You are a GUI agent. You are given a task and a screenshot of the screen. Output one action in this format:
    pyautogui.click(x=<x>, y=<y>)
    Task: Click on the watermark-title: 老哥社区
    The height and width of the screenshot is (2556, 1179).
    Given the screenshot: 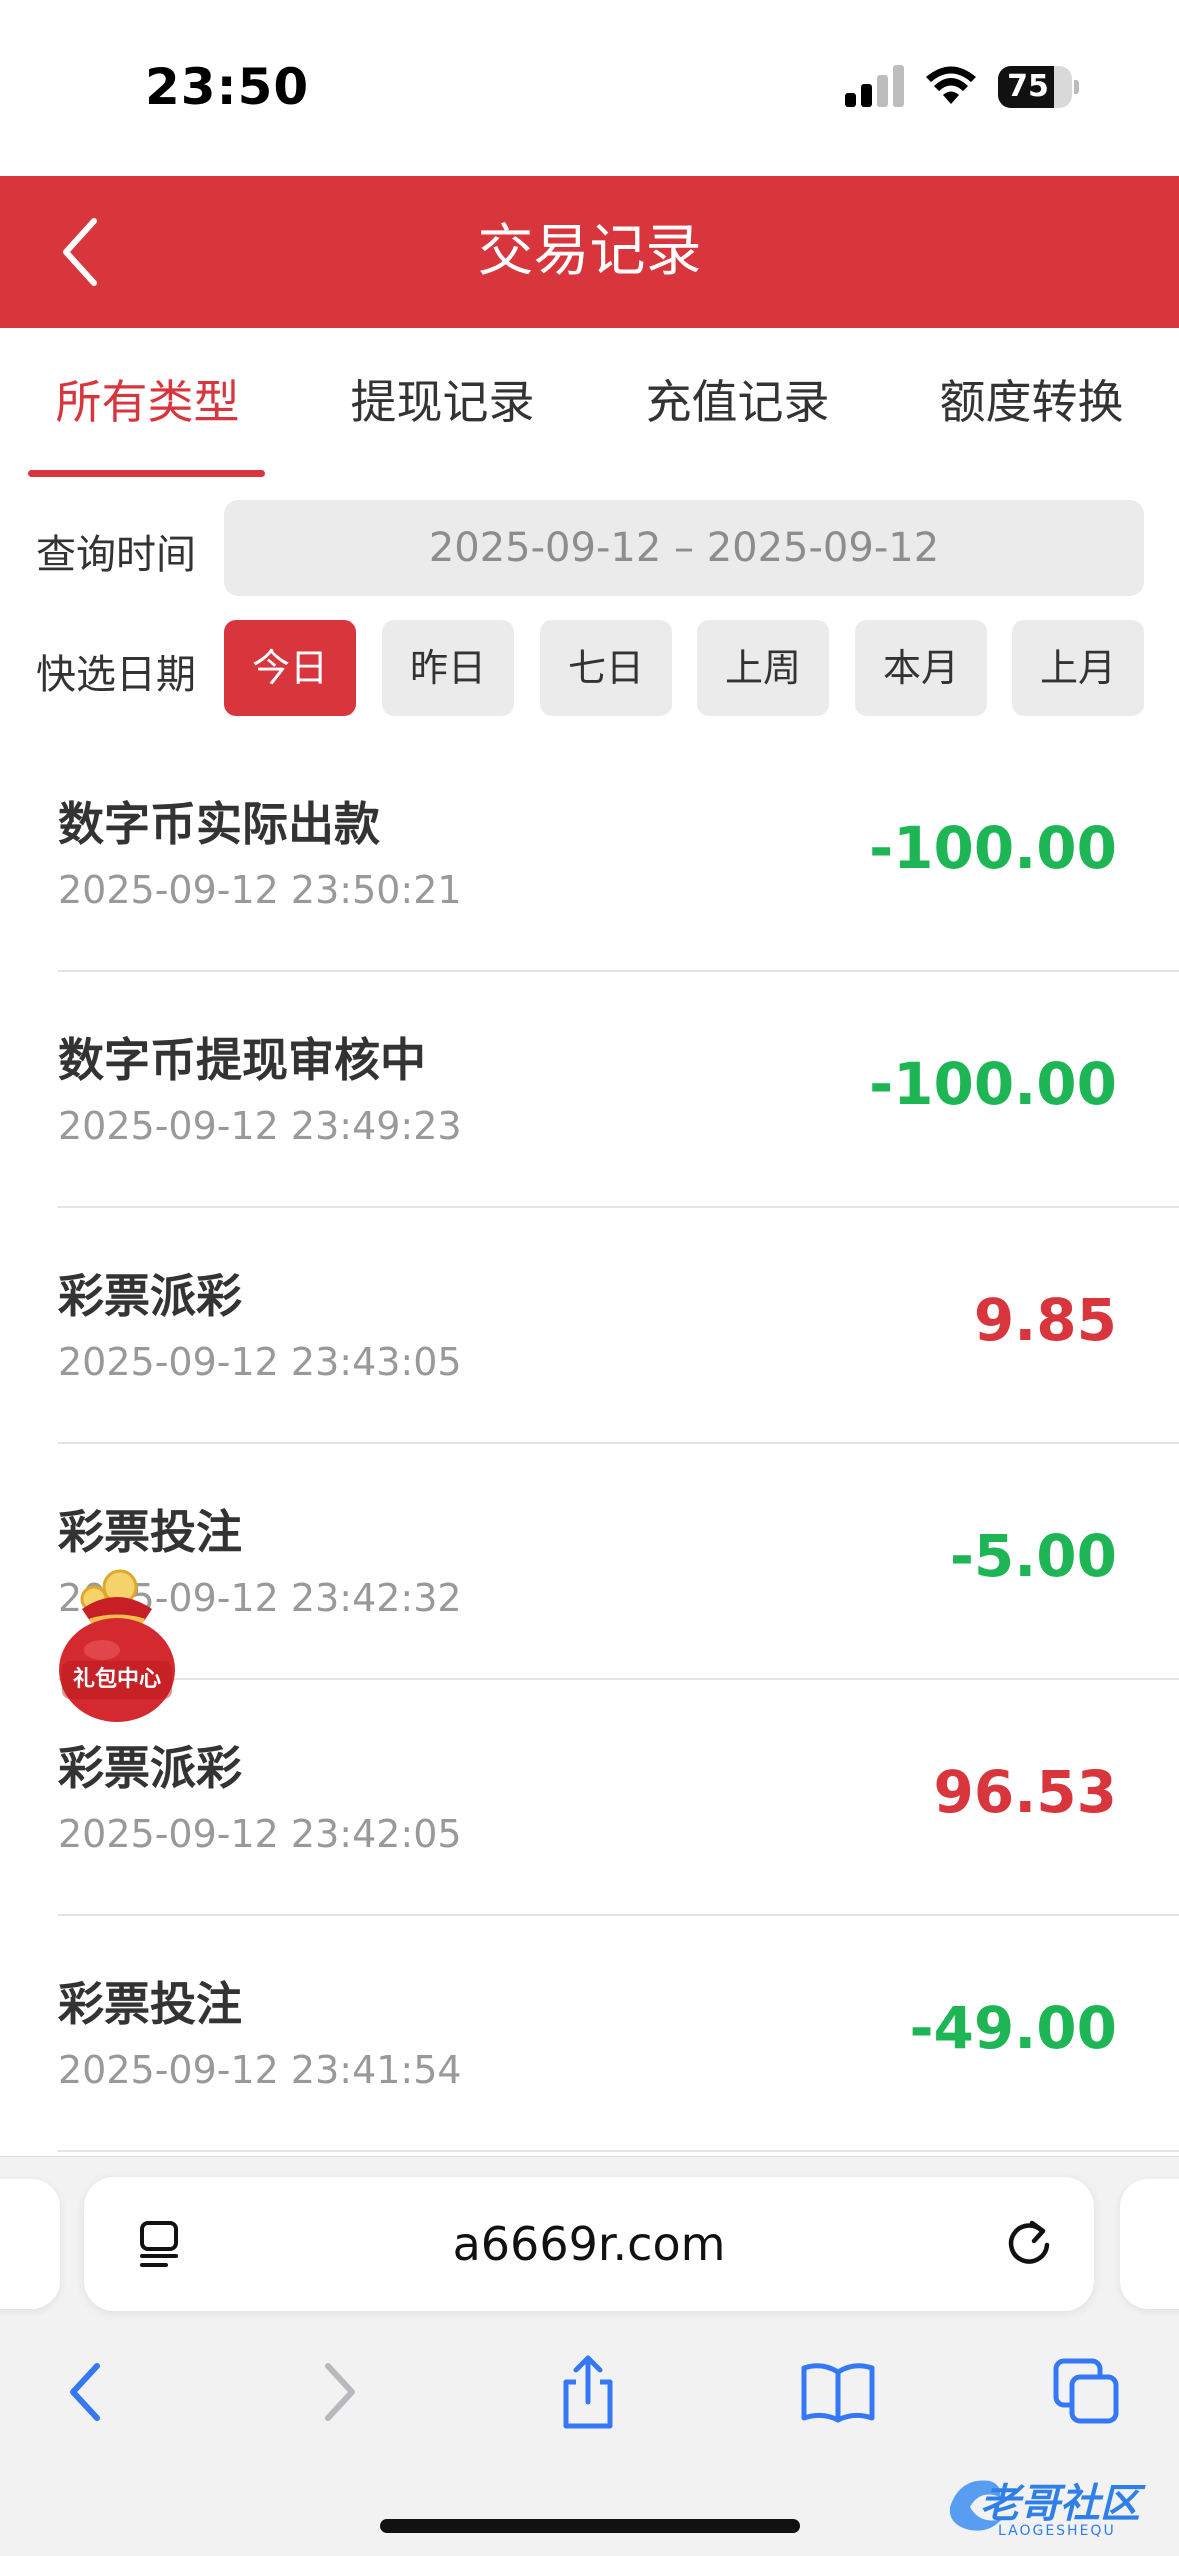 What is the action you would take?
    pyautogui.click(x=1060, y=2504)
    